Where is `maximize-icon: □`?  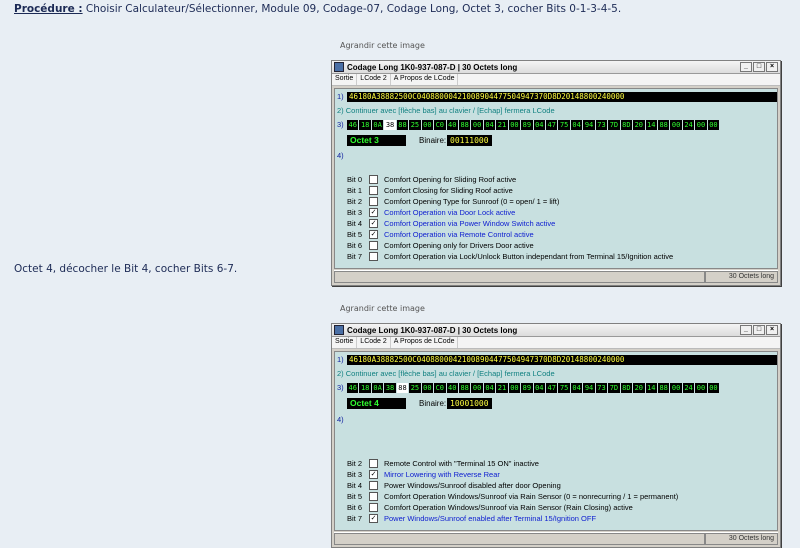 maximize-icon: □ is located at coordinates (759, 67).